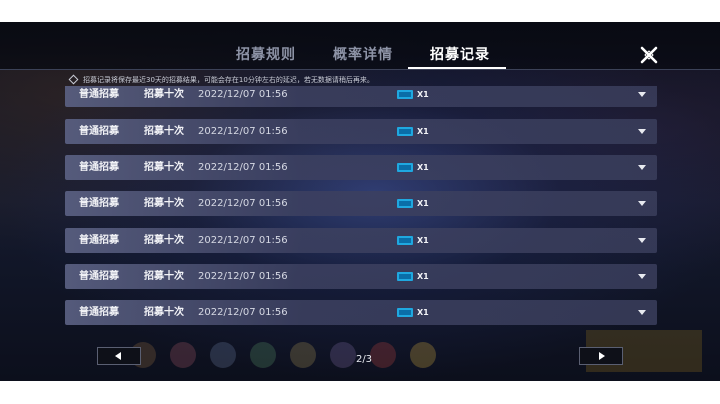 The width and height of the screenshot is (720, 404). Describe the element at coordinates (305, 356) in the screenshot. I see `background-hud` at that location.